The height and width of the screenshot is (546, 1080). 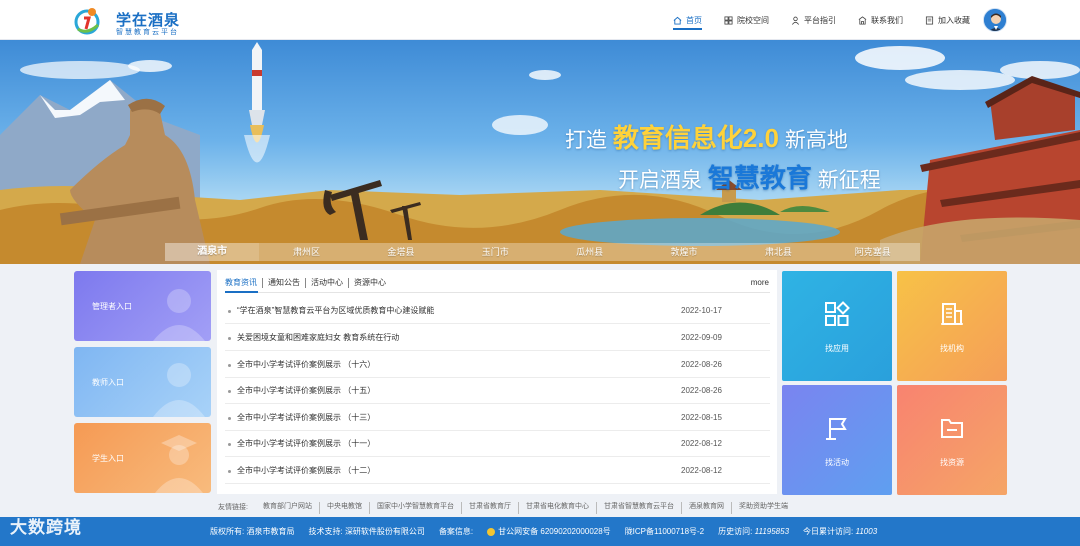 I want to click on nav-home: 首页, so click(x=687, y=20).